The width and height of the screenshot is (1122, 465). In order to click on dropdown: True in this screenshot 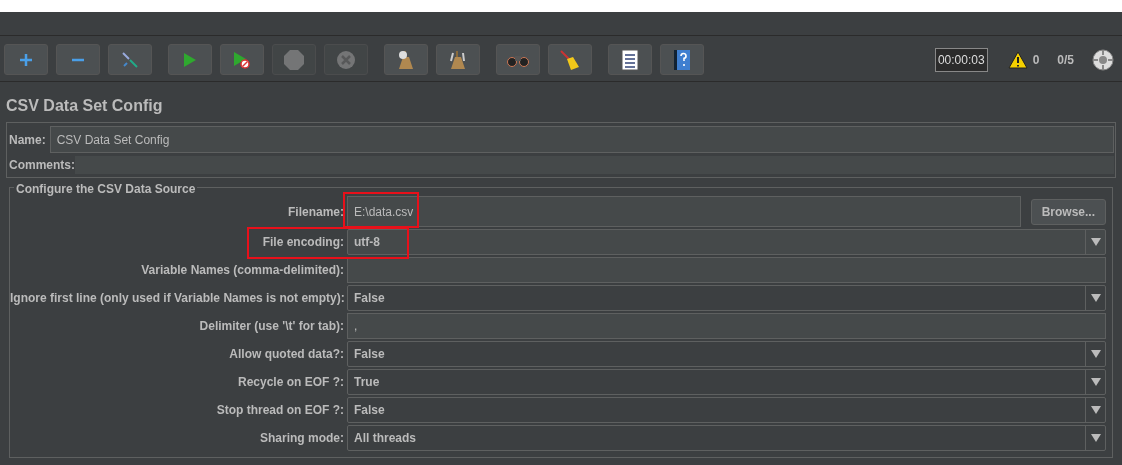, I will do `click(726, 382)`.